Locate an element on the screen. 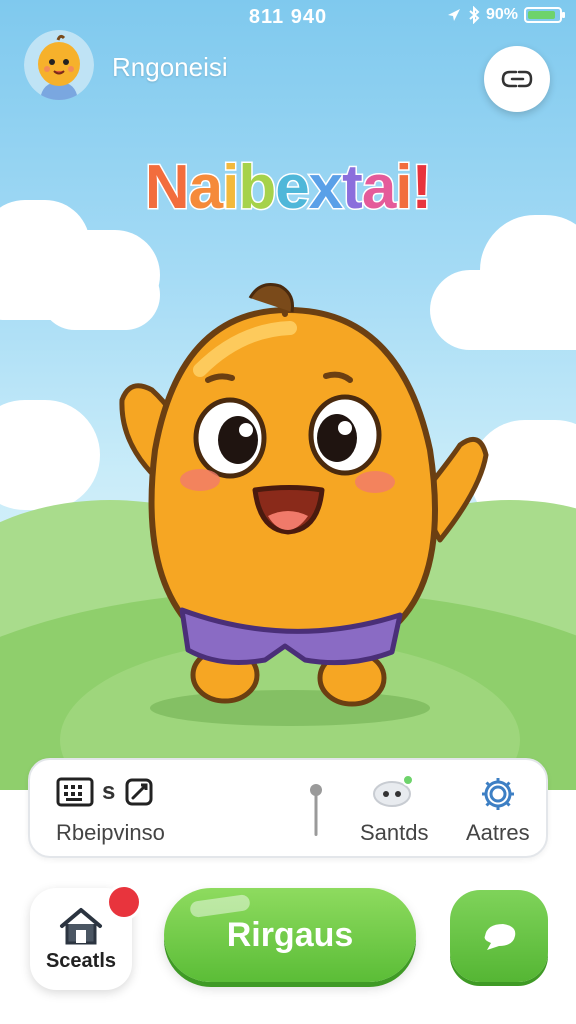 This screenshot has height=1024, width=576. battery-percent: 90% is located at coordinates (501, 14).